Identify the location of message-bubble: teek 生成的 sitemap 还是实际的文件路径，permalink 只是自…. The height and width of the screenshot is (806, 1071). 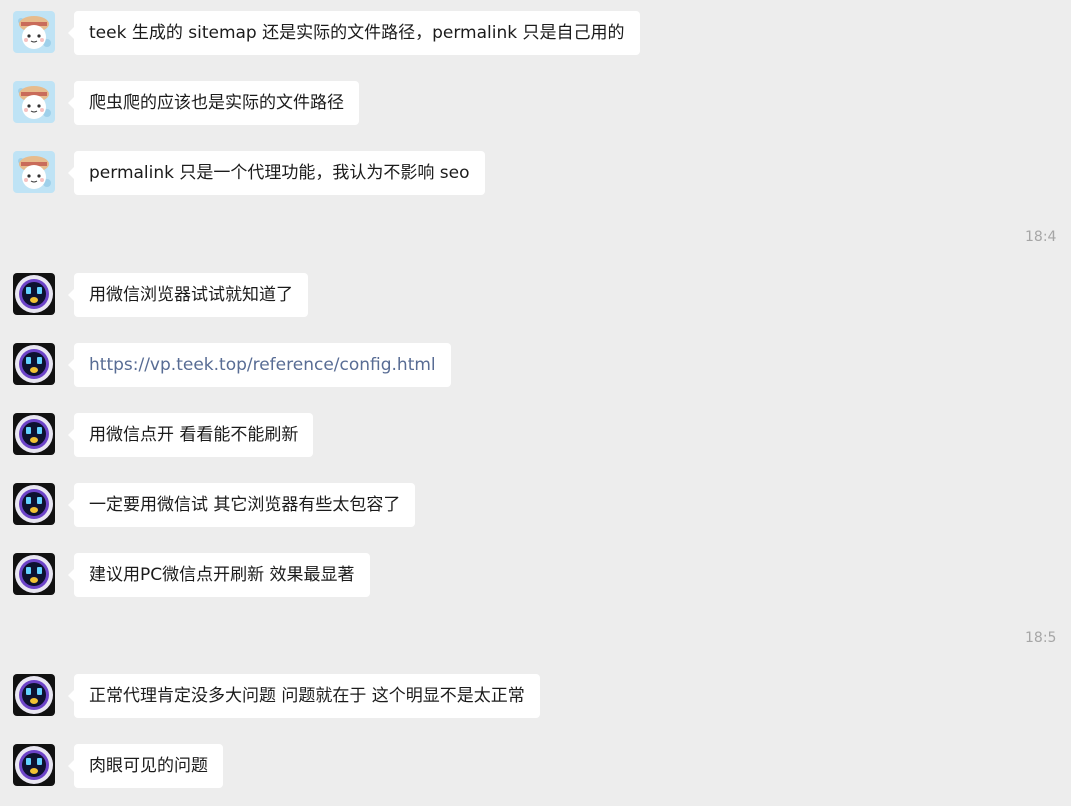
(354, 33).